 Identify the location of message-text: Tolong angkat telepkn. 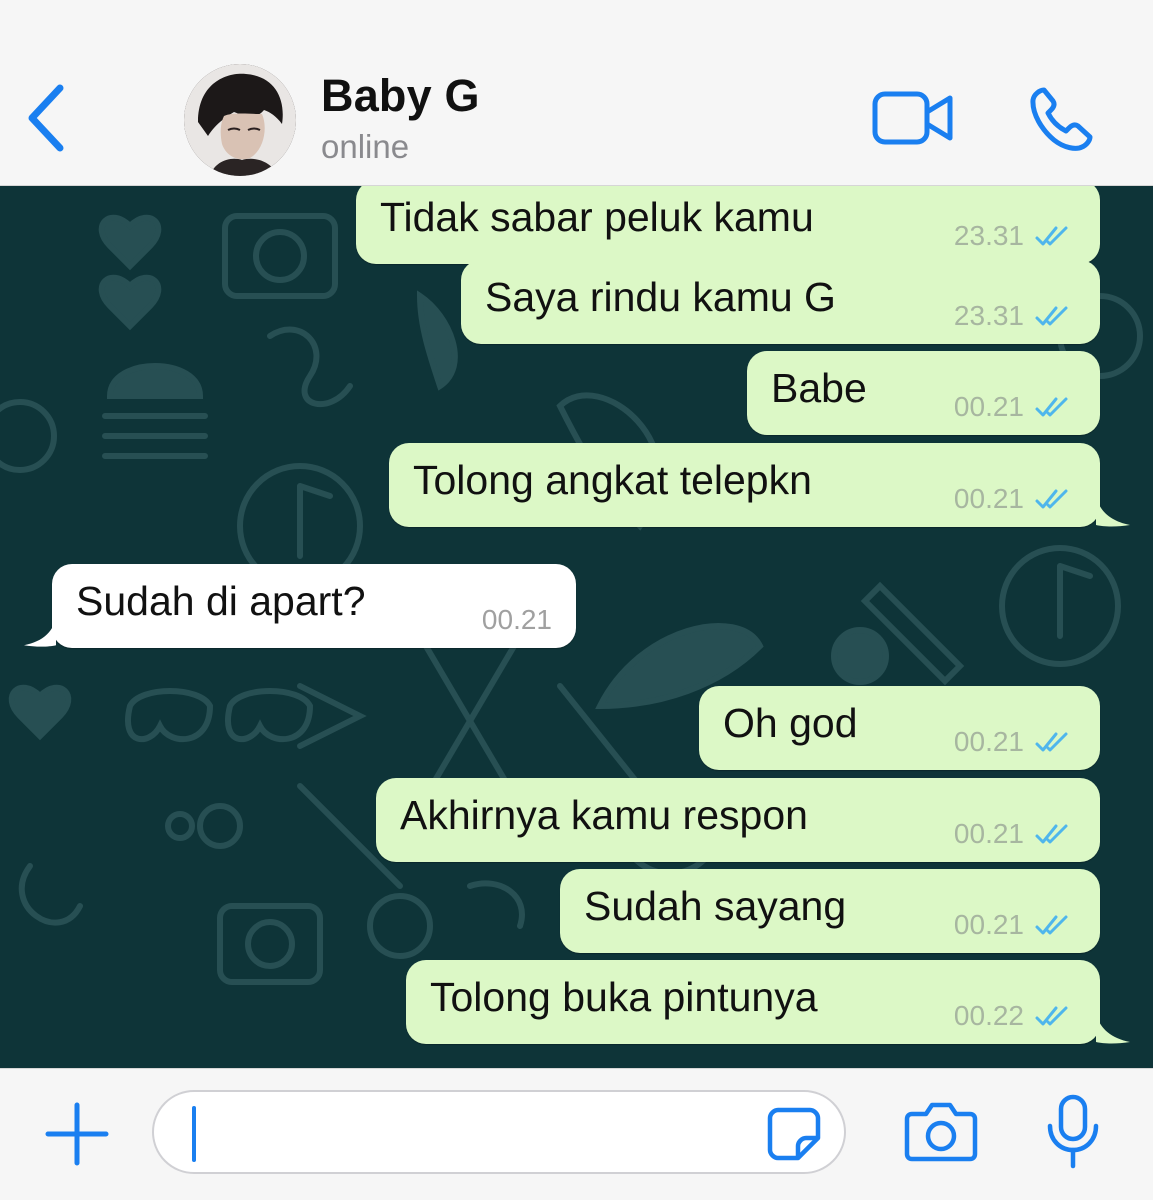
(612, 480).